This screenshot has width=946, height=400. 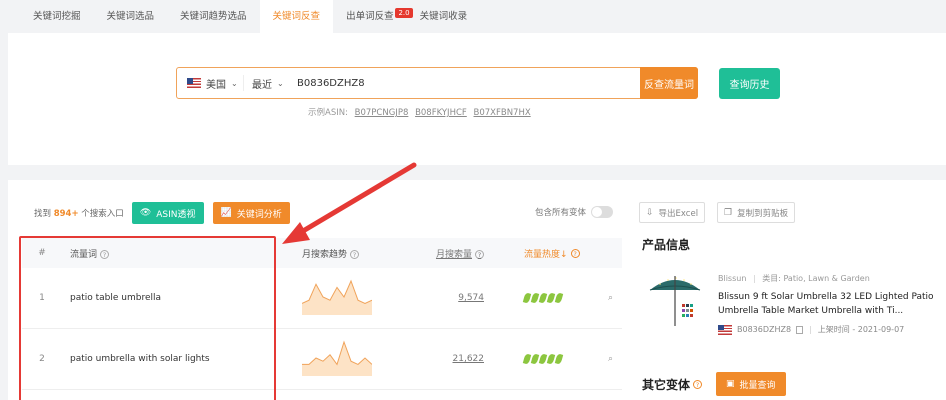 I want to click on example-asin-link: B08FKYJHCF, so click(x=441, y=113).